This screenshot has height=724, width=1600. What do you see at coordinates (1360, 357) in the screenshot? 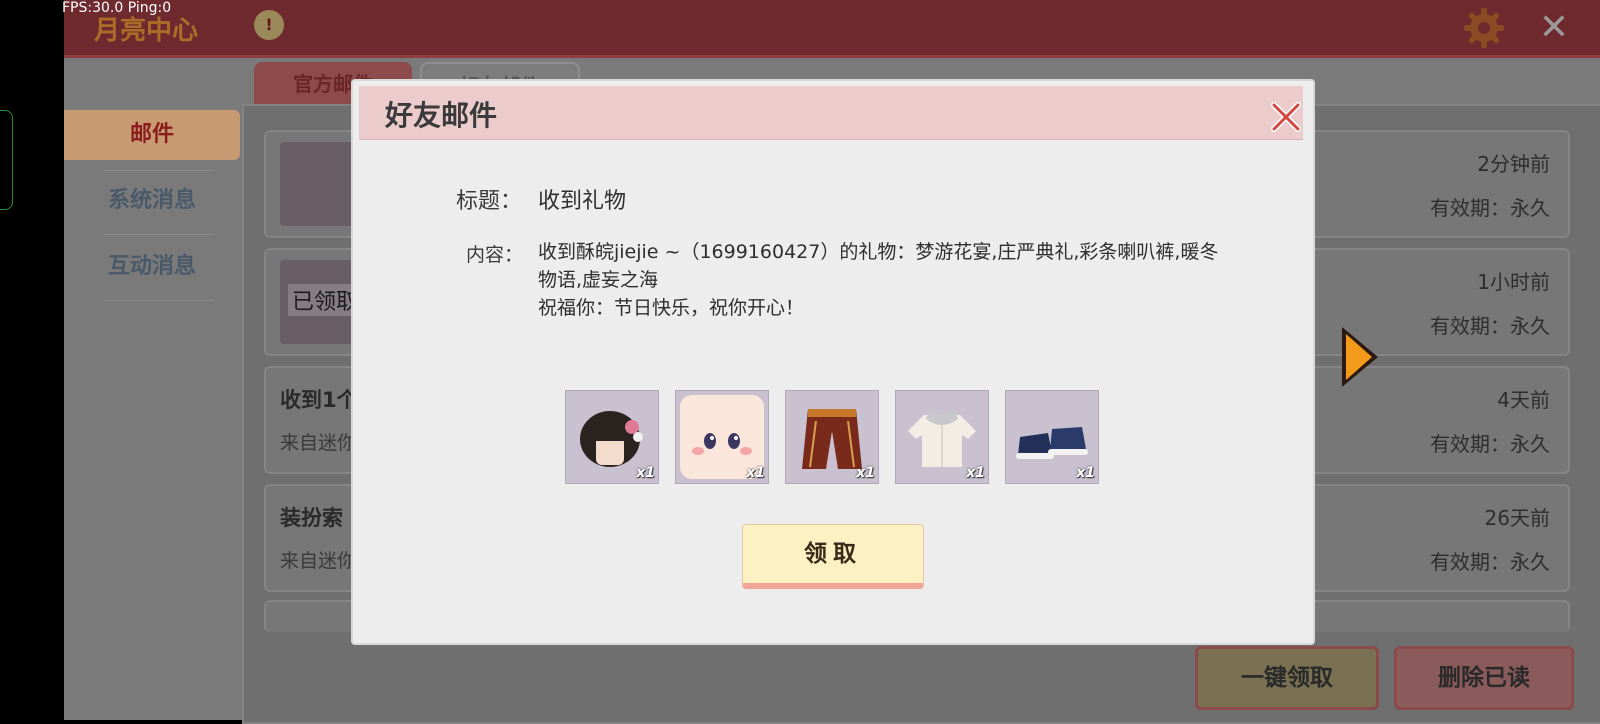
I see `next-arrow-icon` at bounding box center [1360, 357].